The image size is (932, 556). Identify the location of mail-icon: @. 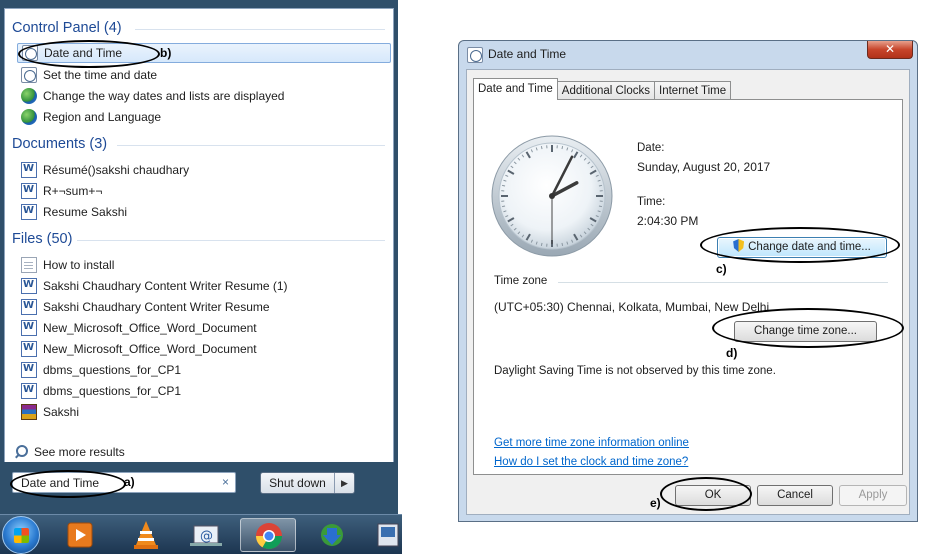
(206, 535).